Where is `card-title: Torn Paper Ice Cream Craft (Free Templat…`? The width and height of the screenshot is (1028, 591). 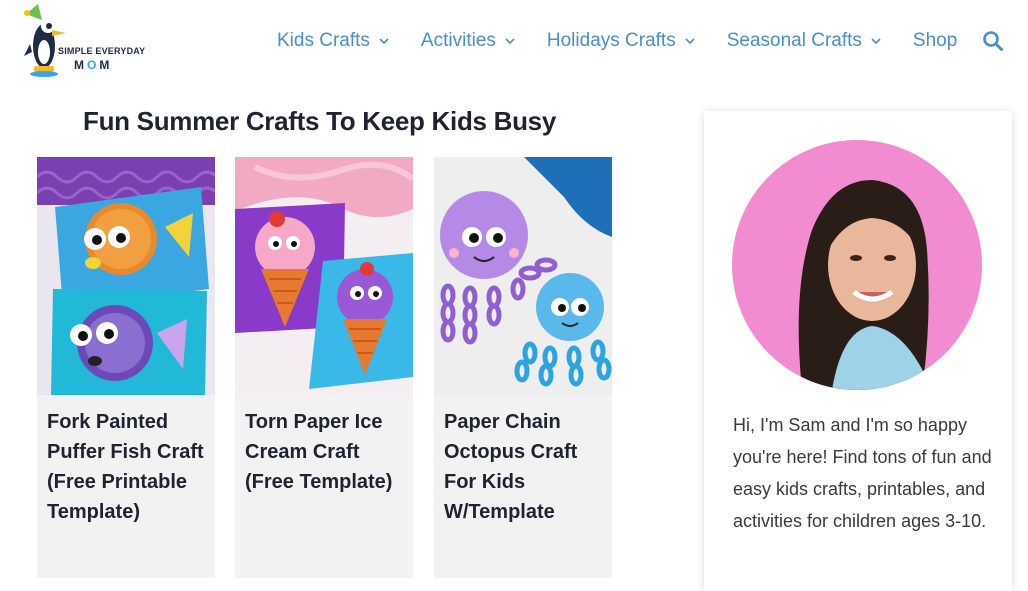
card-title: Torn Paper Ice Cream Craft (Free Templat… is located at coordinates (324, 446).